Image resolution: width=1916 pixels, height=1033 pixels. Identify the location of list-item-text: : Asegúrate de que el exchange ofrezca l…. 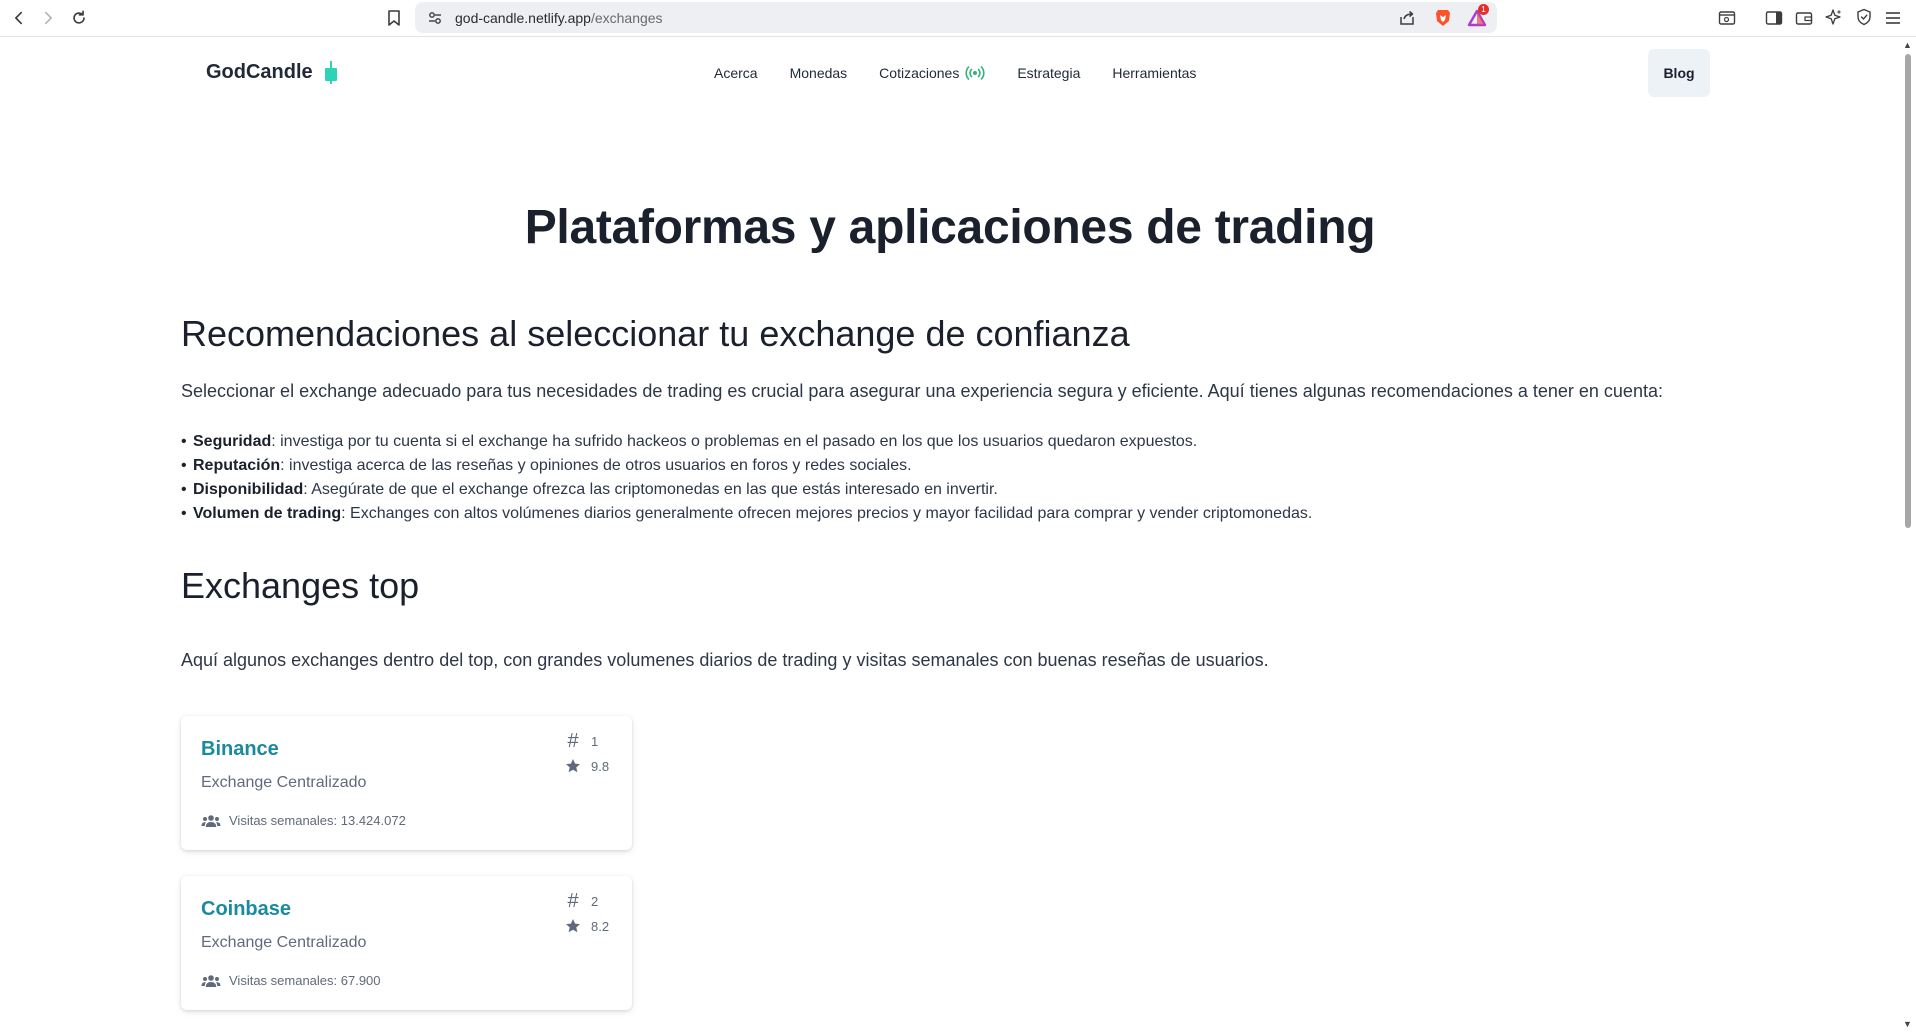
(650, 489).